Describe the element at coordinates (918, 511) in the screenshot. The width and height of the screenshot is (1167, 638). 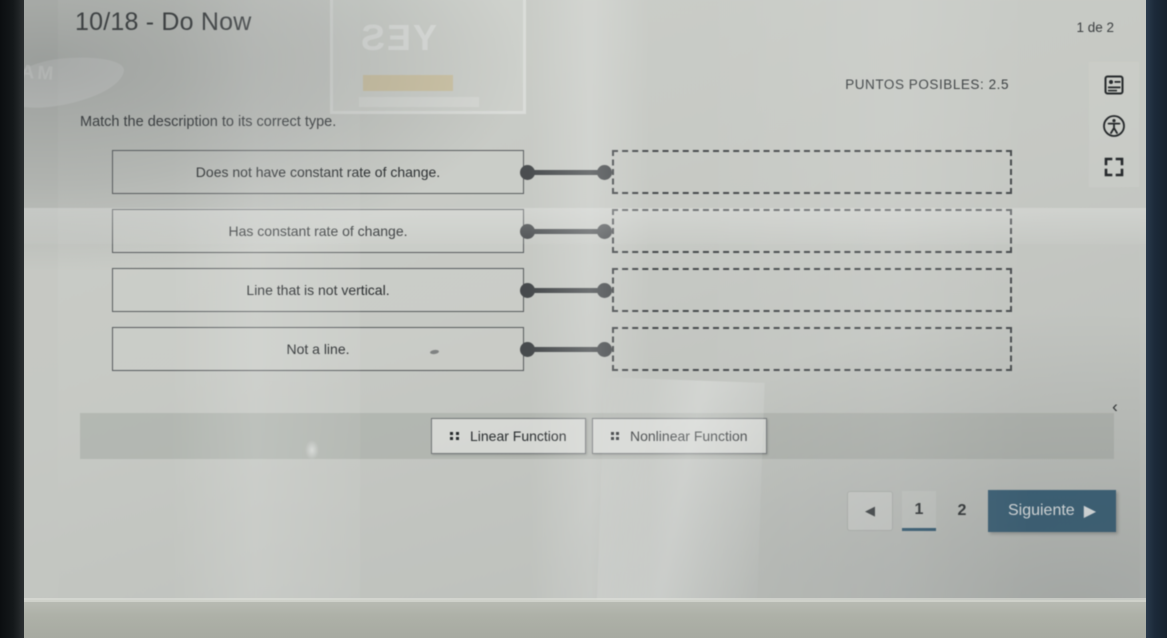
I see `page-number-1: 1` at that location.